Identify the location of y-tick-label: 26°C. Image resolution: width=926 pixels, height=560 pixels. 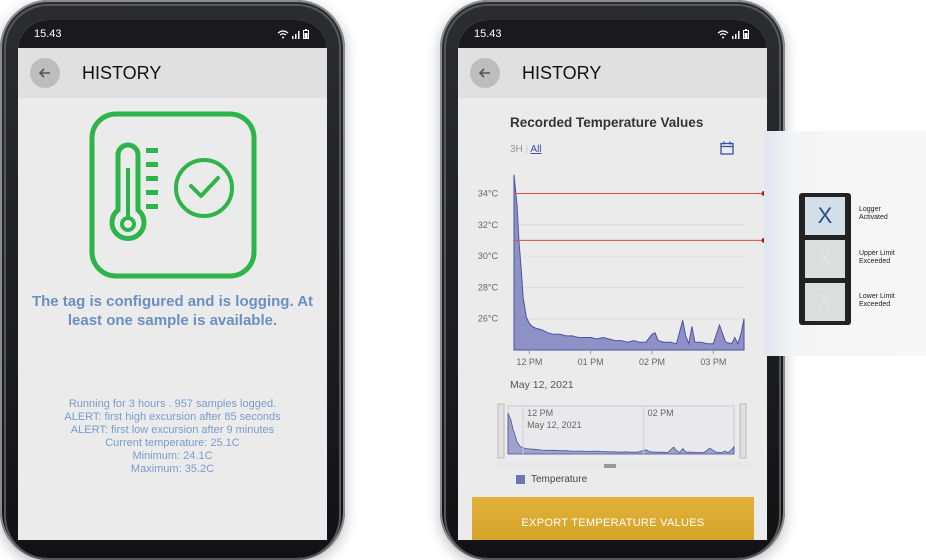
(488, 319).